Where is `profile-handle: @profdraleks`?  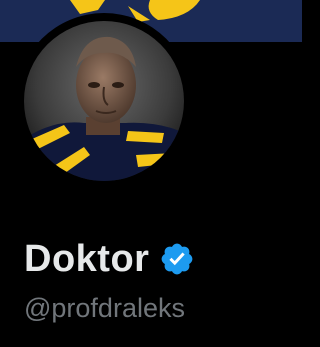
profile-handle: @profdraleks is located at coordinates (104, 308).